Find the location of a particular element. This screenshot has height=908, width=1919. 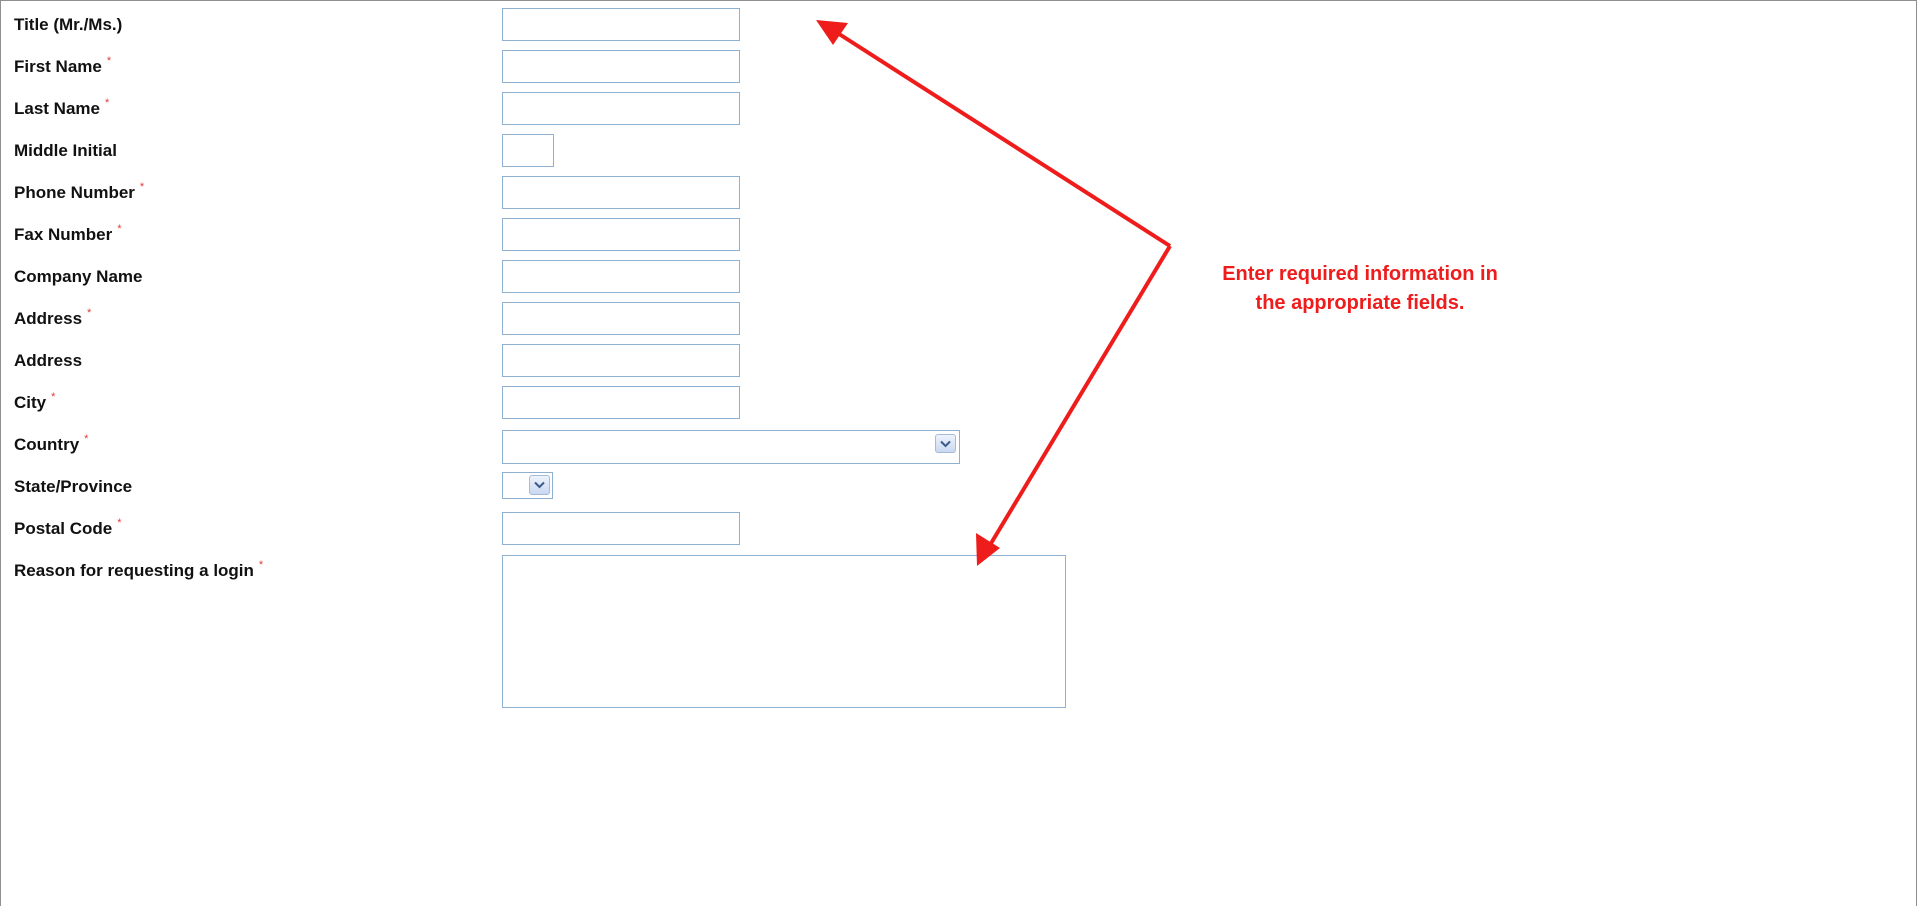

annotation-arrows is located at coordinates (994, 293).